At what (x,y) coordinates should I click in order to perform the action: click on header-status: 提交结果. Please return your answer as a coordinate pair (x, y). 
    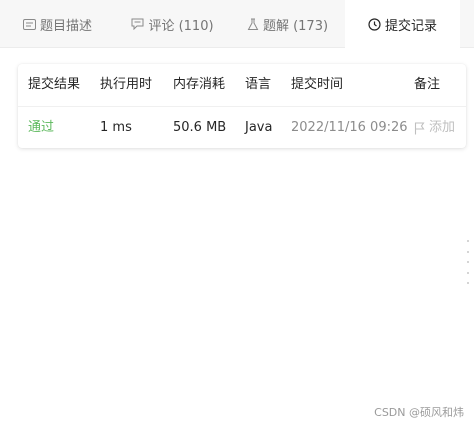
    Looking at the image, I should click on (54, 84).